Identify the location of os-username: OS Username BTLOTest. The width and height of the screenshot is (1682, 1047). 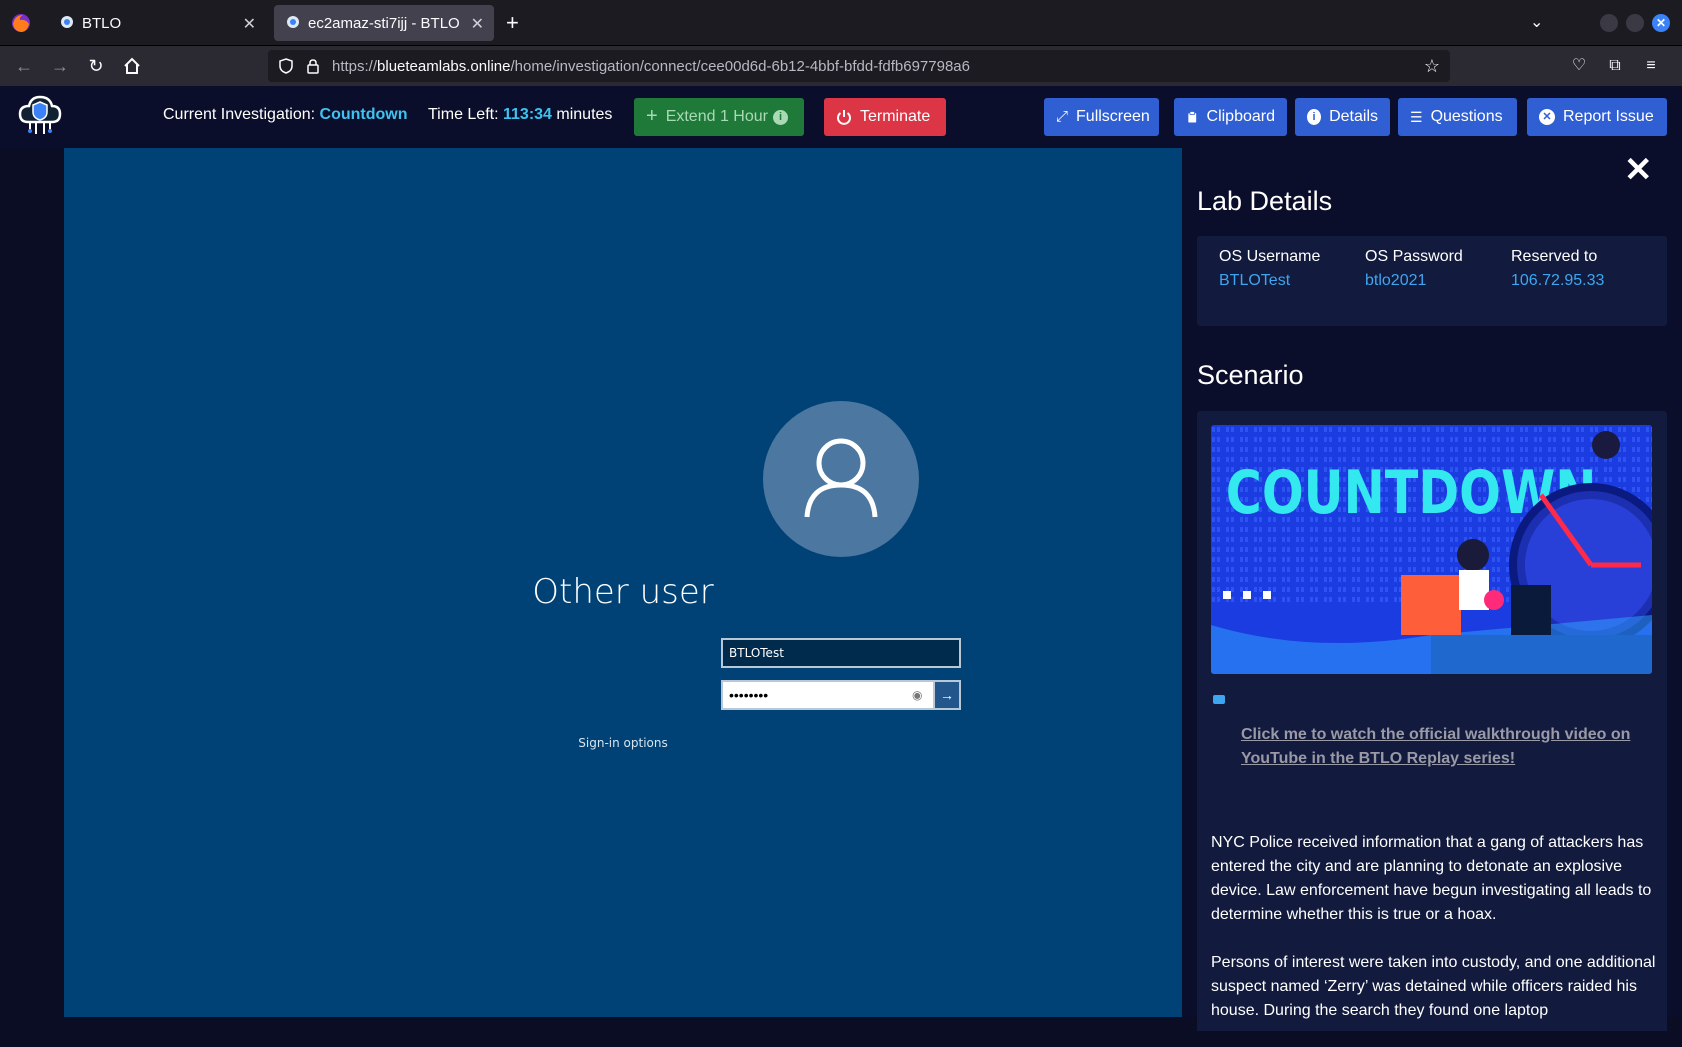
(1270, 268).